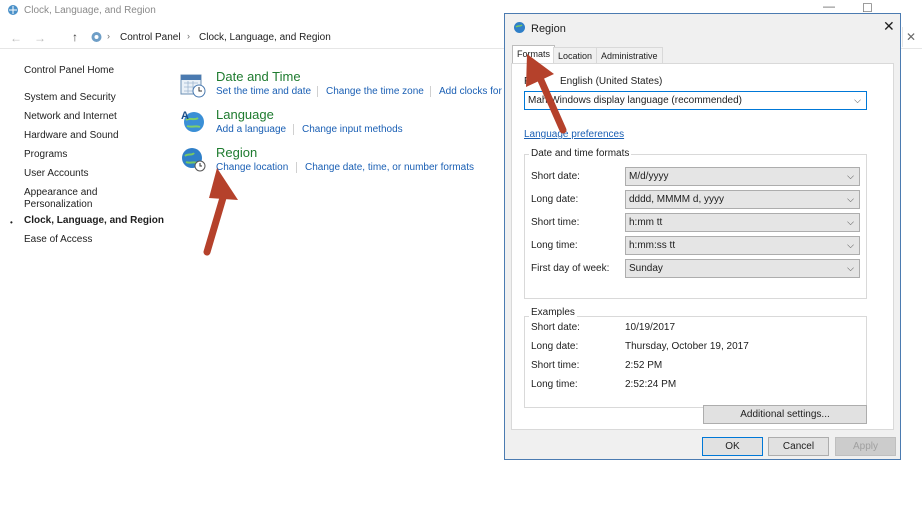  Describe the element at coordinates (192, 121) in the screenshot. I see `language-globe-icon: A` at that location.